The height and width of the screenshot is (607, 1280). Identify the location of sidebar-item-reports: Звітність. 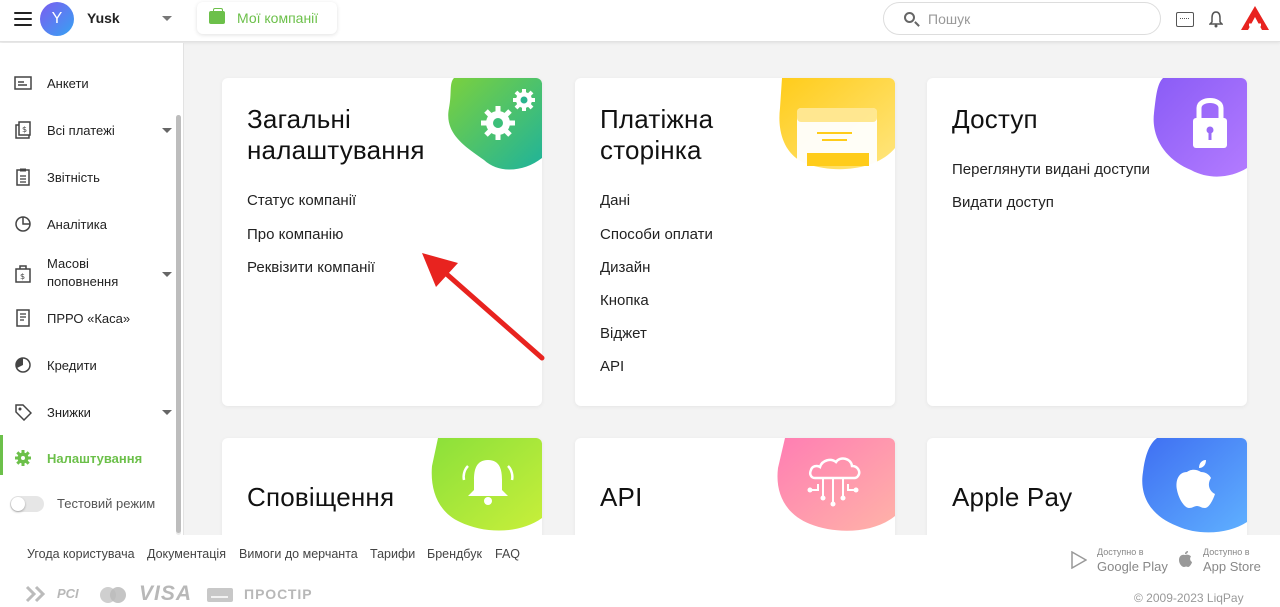
(92, 177).